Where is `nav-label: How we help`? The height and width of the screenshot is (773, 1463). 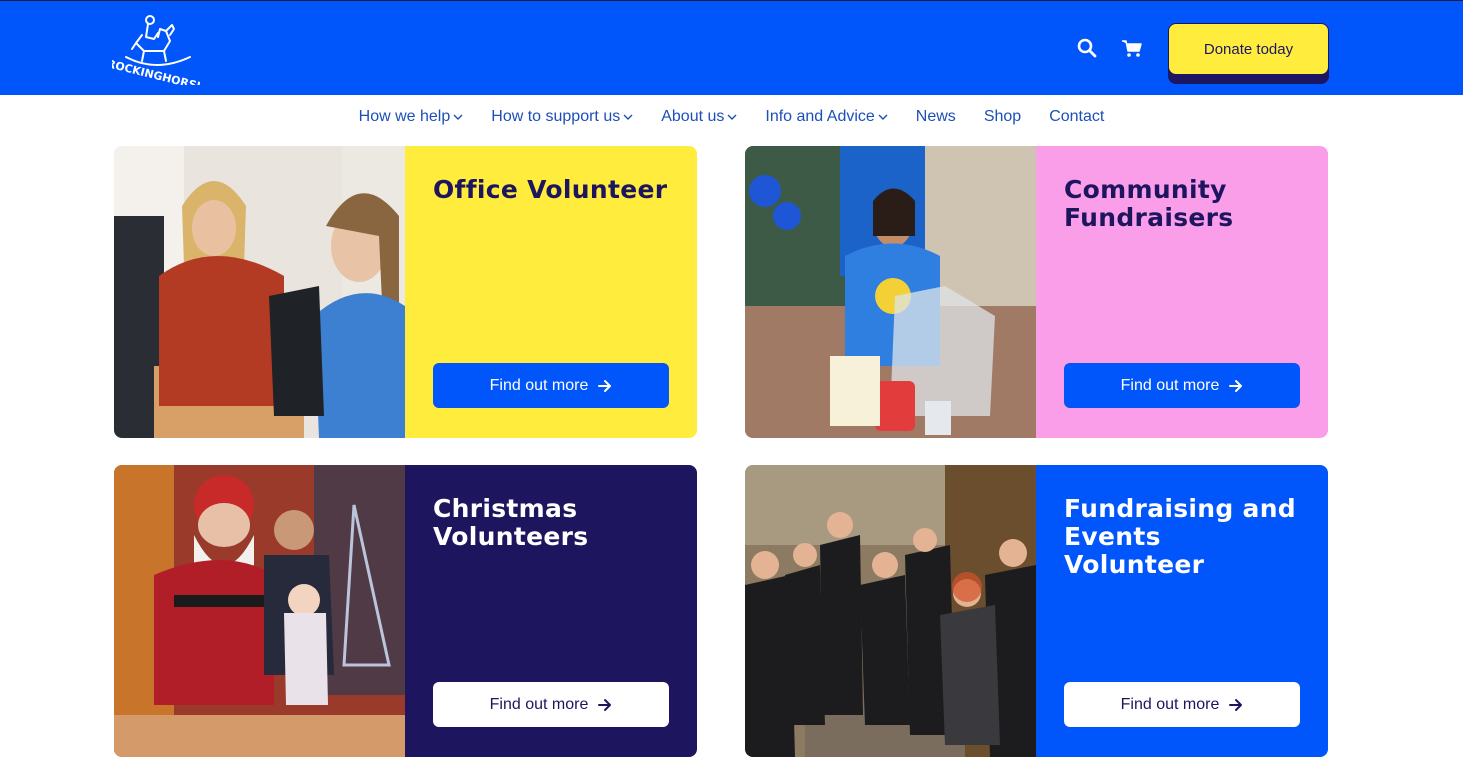 nav-label: How we help is located at coordinates (404, 116).